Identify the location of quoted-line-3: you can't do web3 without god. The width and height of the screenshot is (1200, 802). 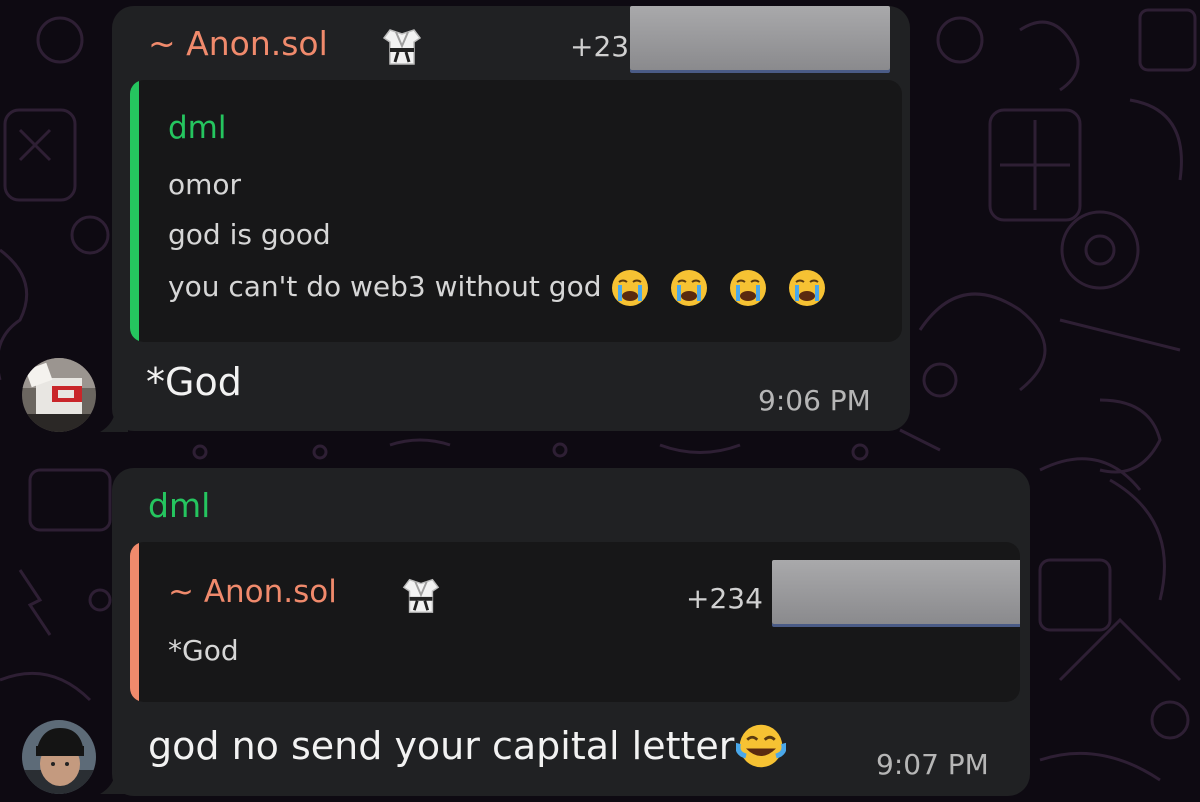
(497, 288).